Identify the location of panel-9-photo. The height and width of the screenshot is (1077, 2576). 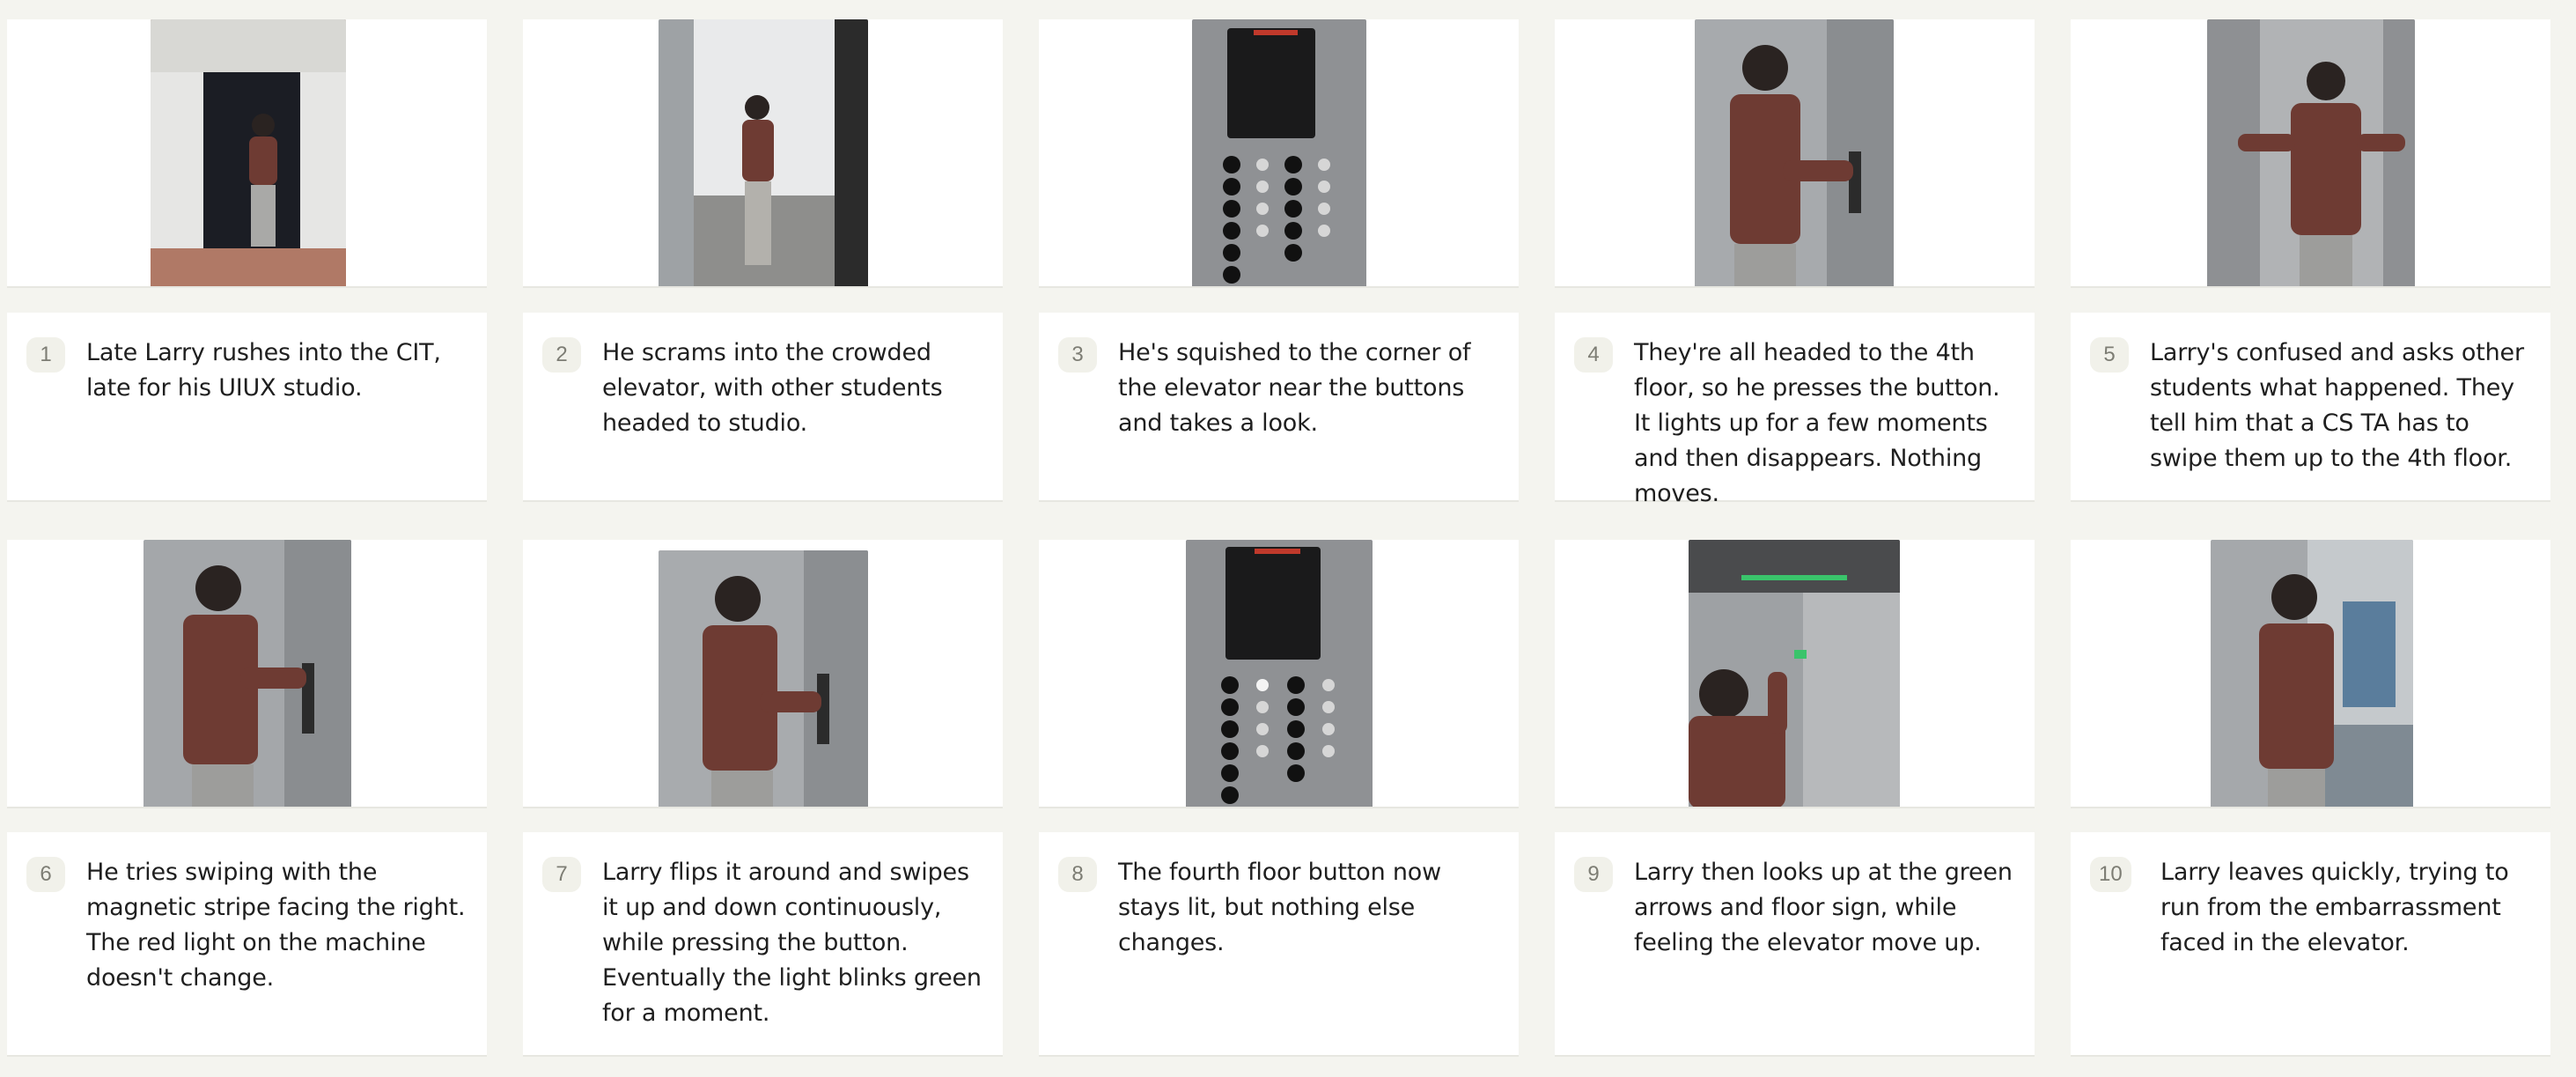
(1795, 673).